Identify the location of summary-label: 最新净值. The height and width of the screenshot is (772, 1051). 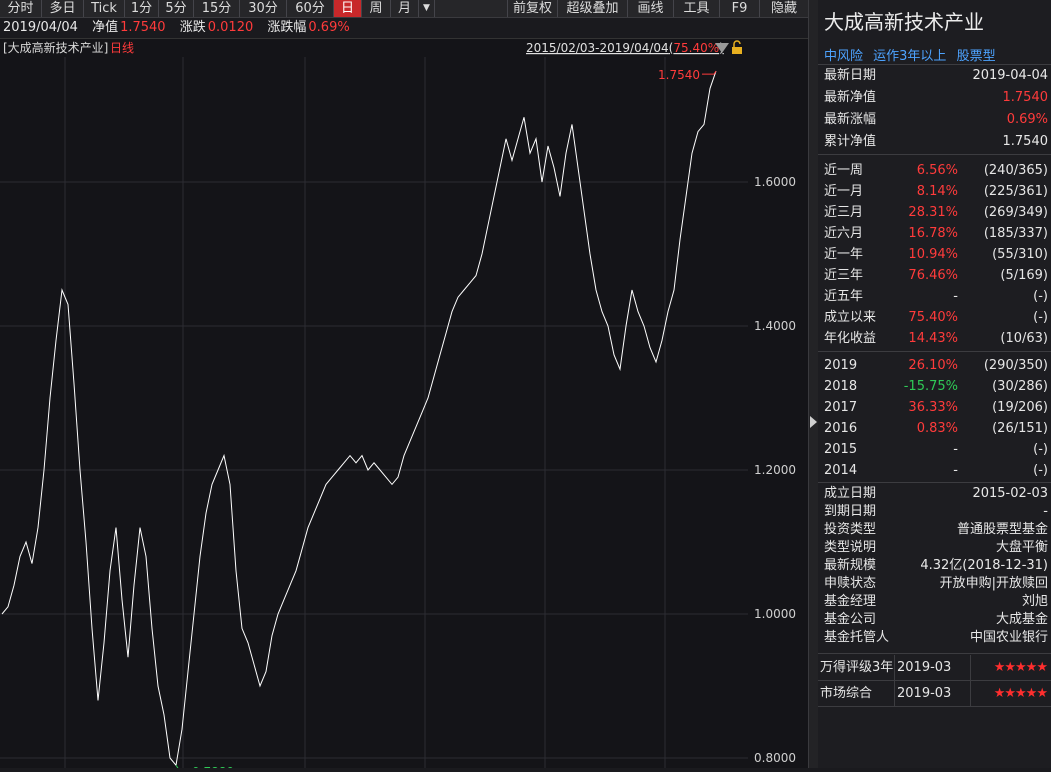
(850, 97).